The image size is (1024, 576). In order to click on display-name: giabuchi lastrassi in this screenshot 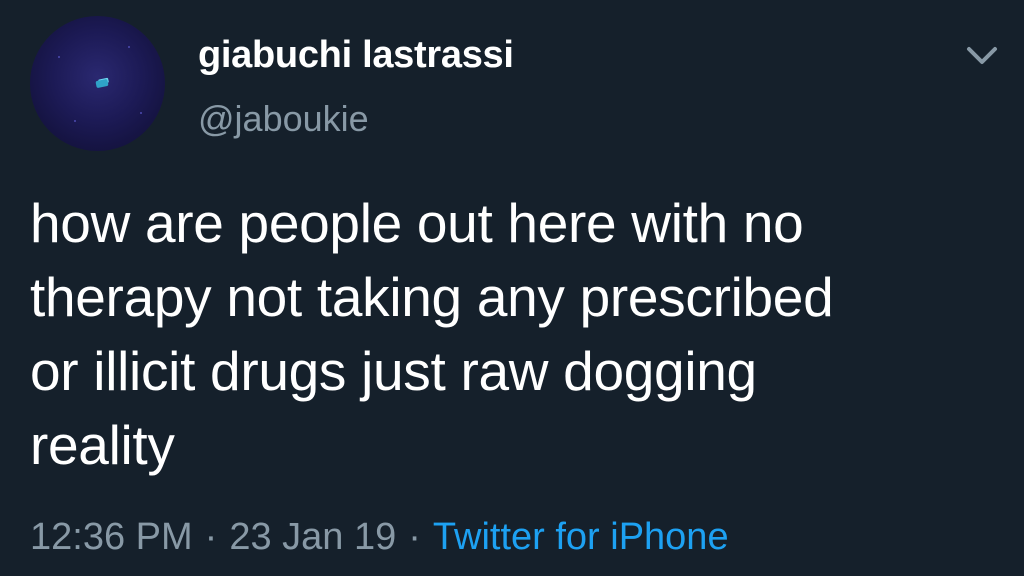, I will do `click(356, 55)`.